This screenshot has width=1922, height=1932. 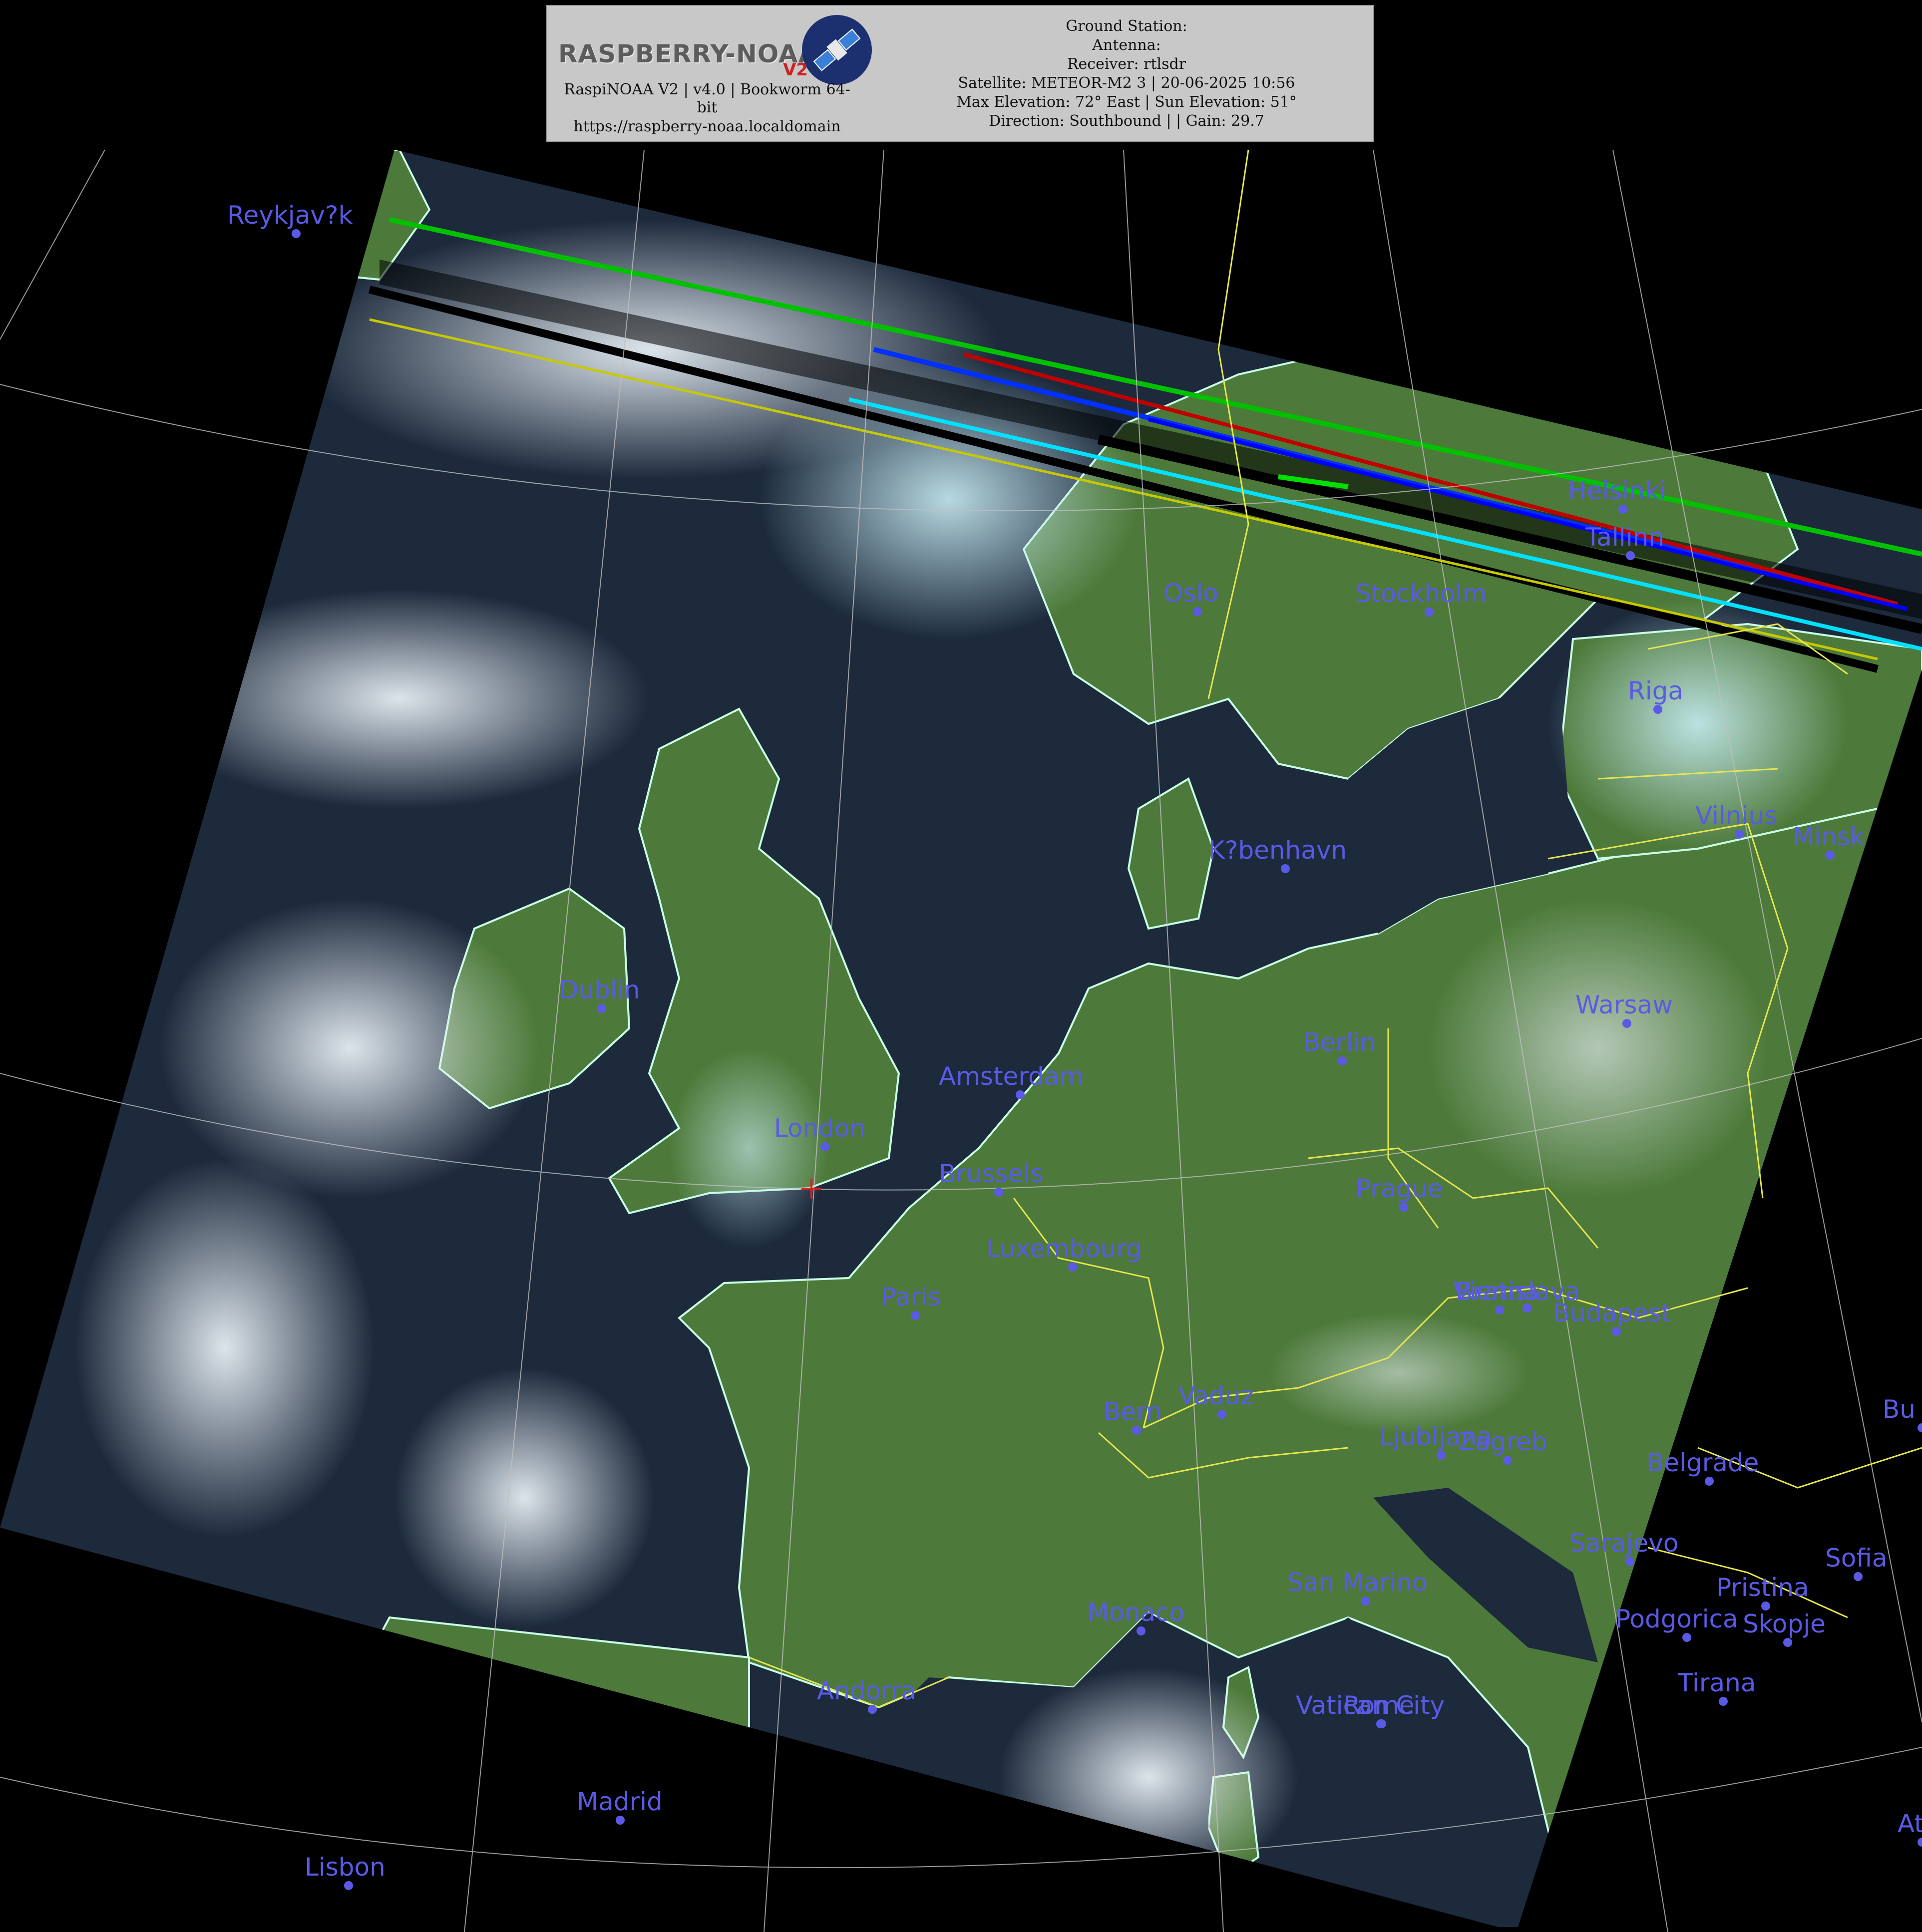 I want to click on antenna: Antenna:, so click(x=1126, y=45).